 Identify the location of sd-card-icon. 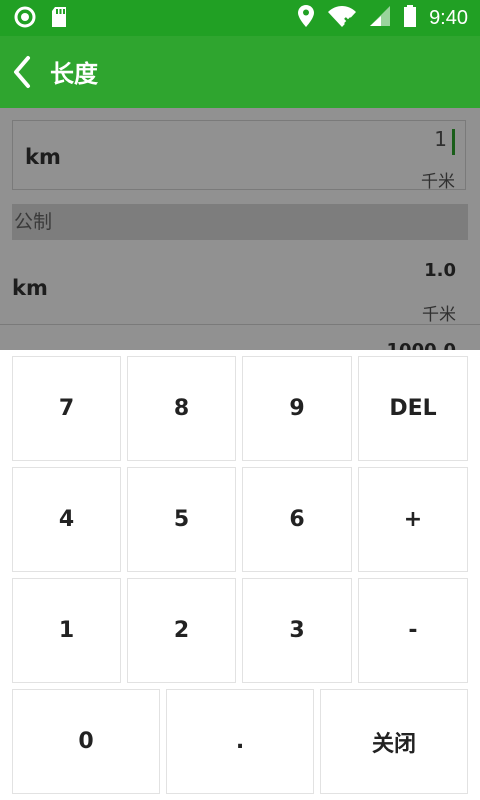
(59, 19).